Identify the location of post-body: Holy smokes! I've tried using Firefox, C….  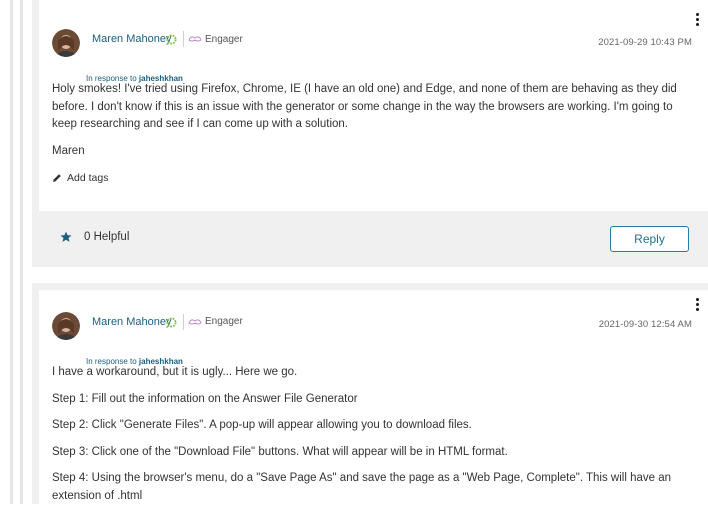
(373, 120).